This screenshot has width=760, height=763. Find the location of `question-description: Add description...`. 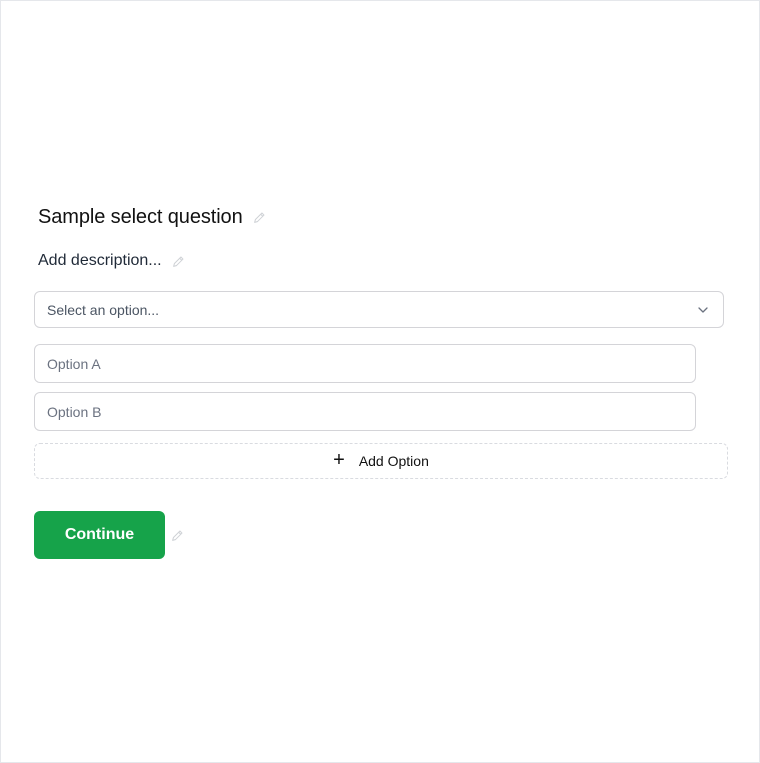

question-description: Add description... is located at coordinates (100, 261).